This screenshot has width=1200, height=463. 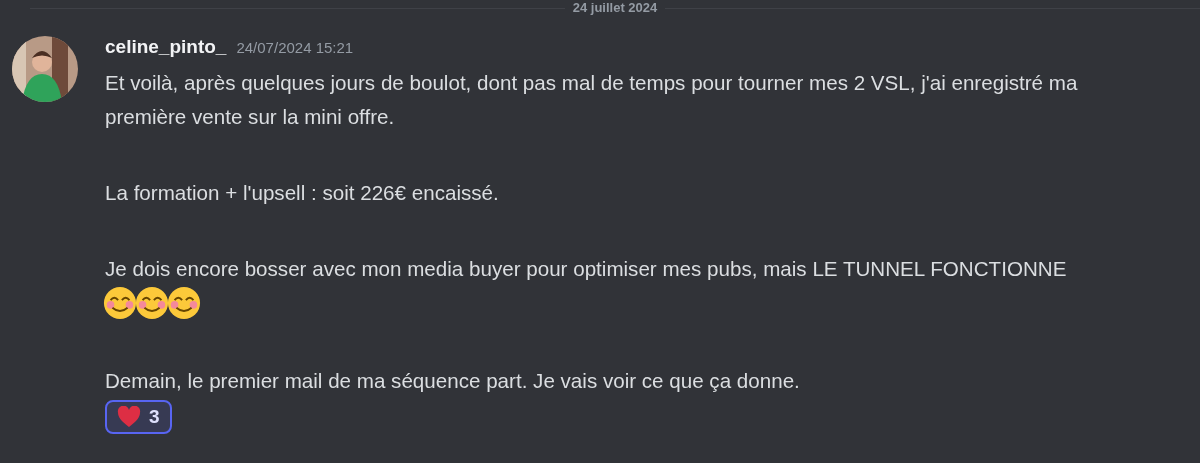 What do you see at coordinates (591, 99) in the screenshot?
I see `message-text: Et voilà, après quelques jours de boulot, dont pas mal de temps pour tourner mes 2 VSL, j'ai enregistré ma première vente sur la mini offre.` at bounding box center [591, 99].